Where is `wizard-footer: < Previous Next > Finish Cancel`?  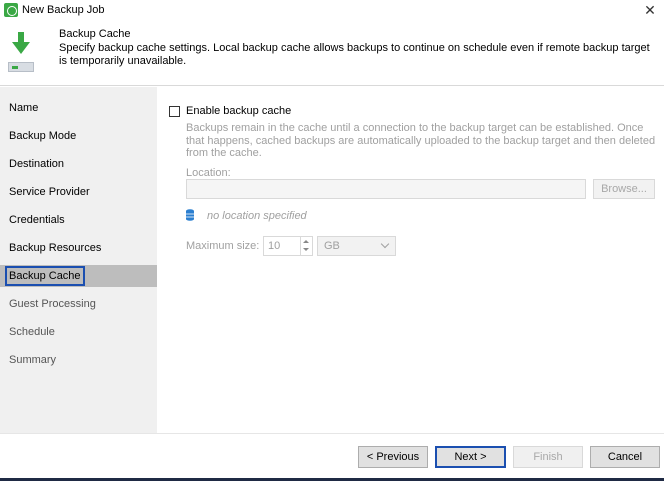 wizard-footer: < Previous Next > Finish Cancel is located at coordinates (332, 455).